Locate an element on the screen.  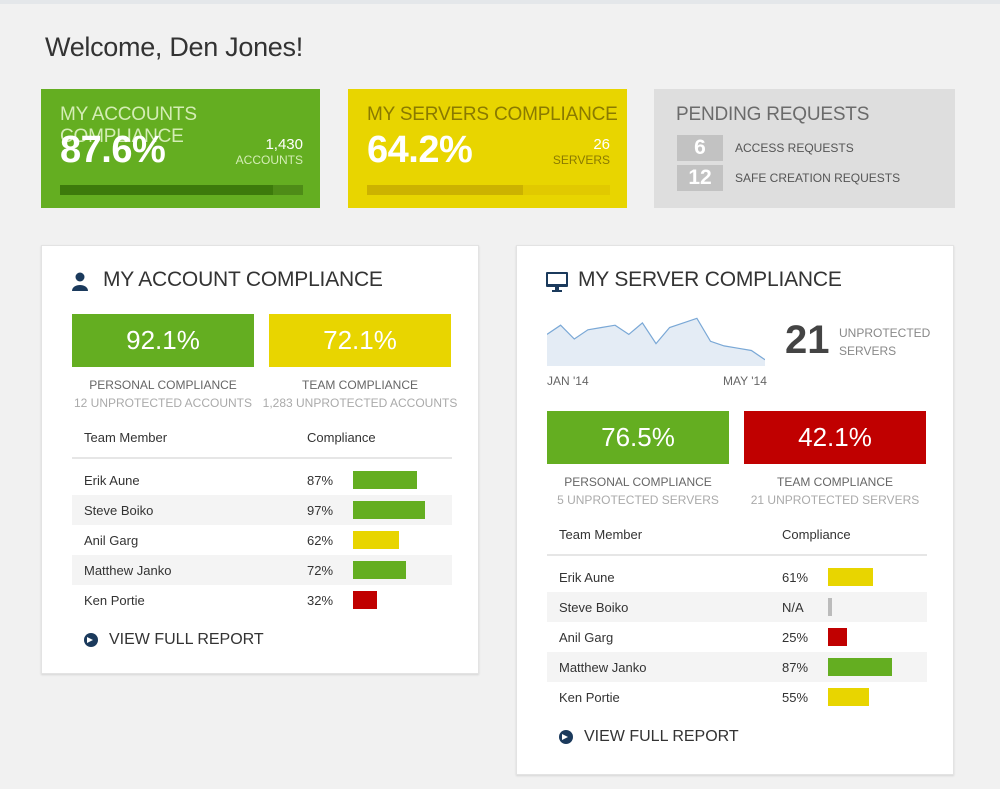
member-name: Erik Aune is located at coordinates (587, 577).